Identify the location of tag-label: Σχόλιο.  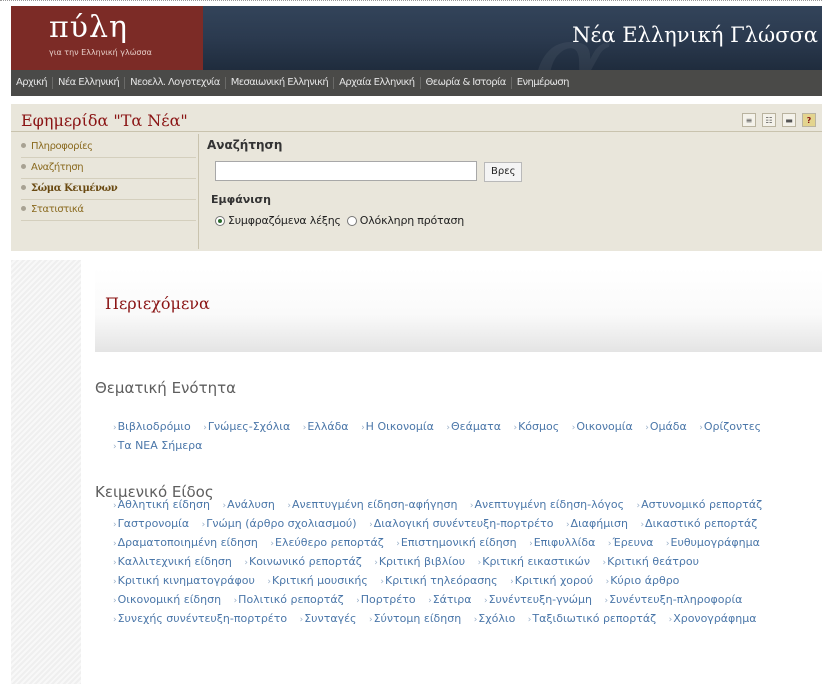
(497, 618).